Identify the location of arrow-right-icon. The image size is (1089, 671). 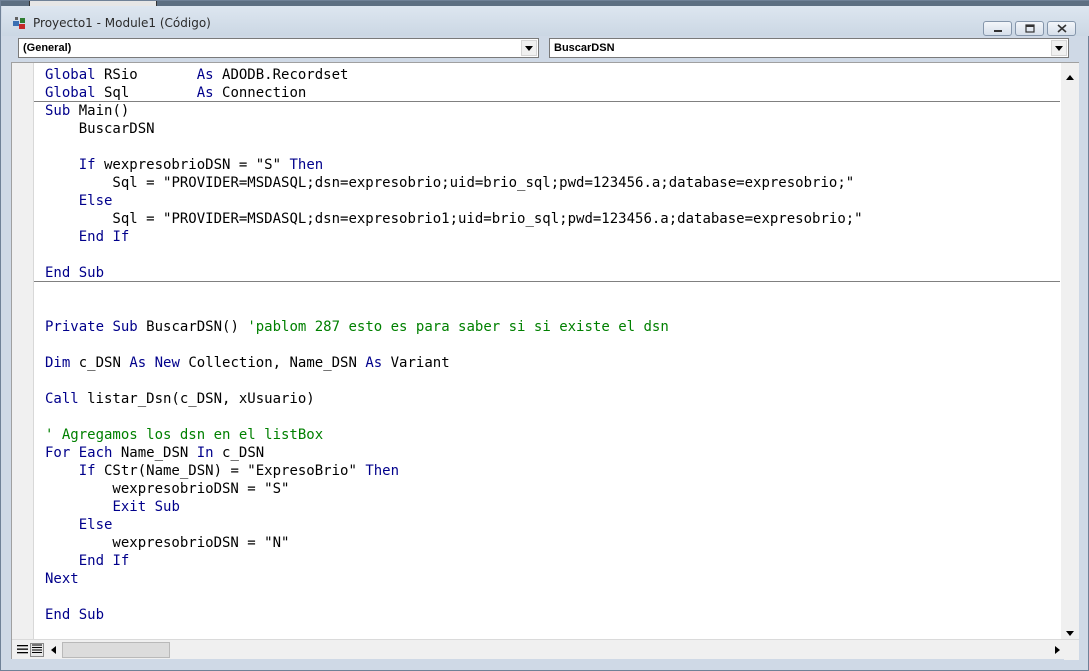
(1057, 650).